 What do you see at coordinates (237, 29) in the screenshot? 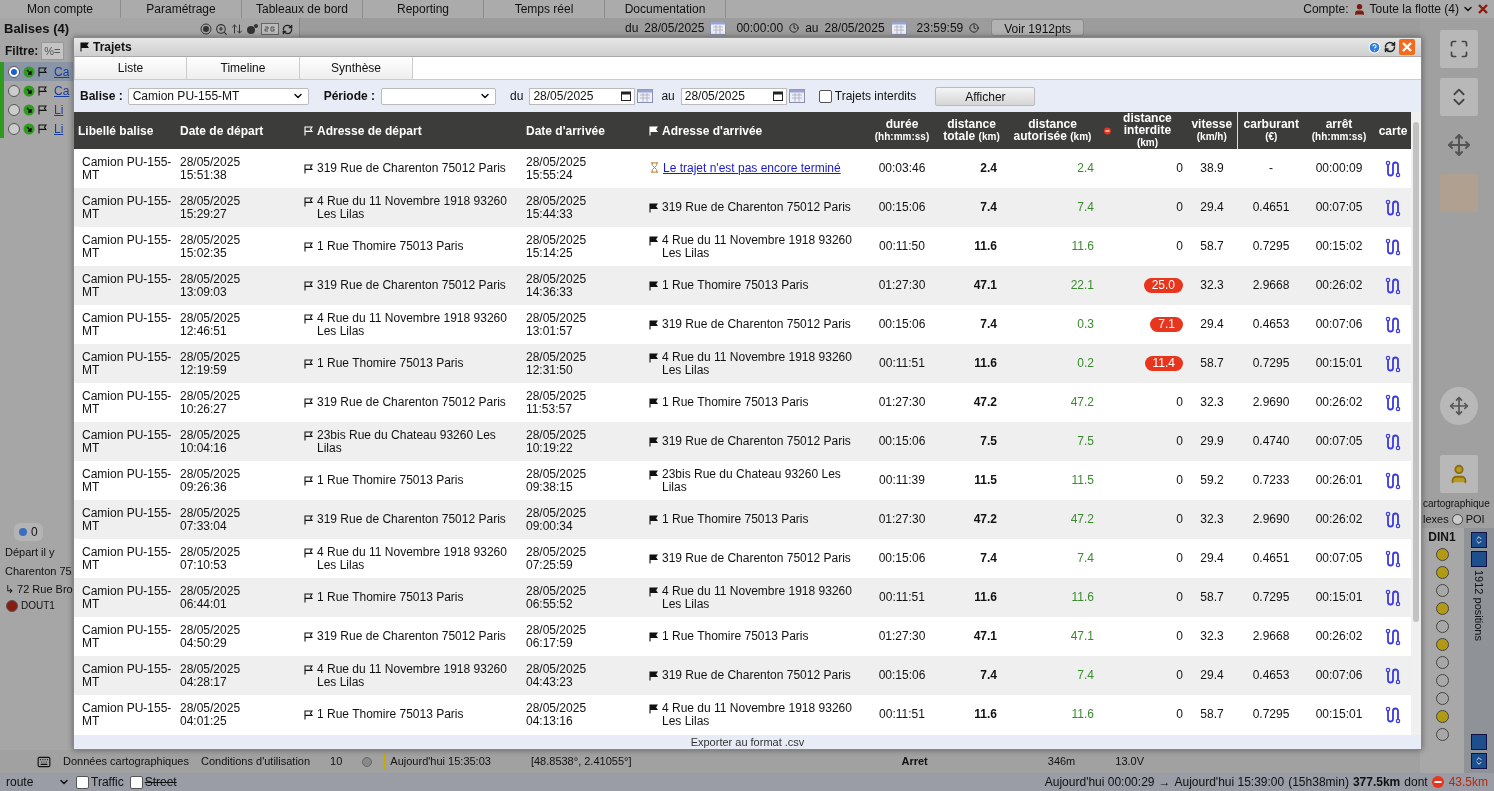
I see `sort-icon` at bounding box center [237, 29].